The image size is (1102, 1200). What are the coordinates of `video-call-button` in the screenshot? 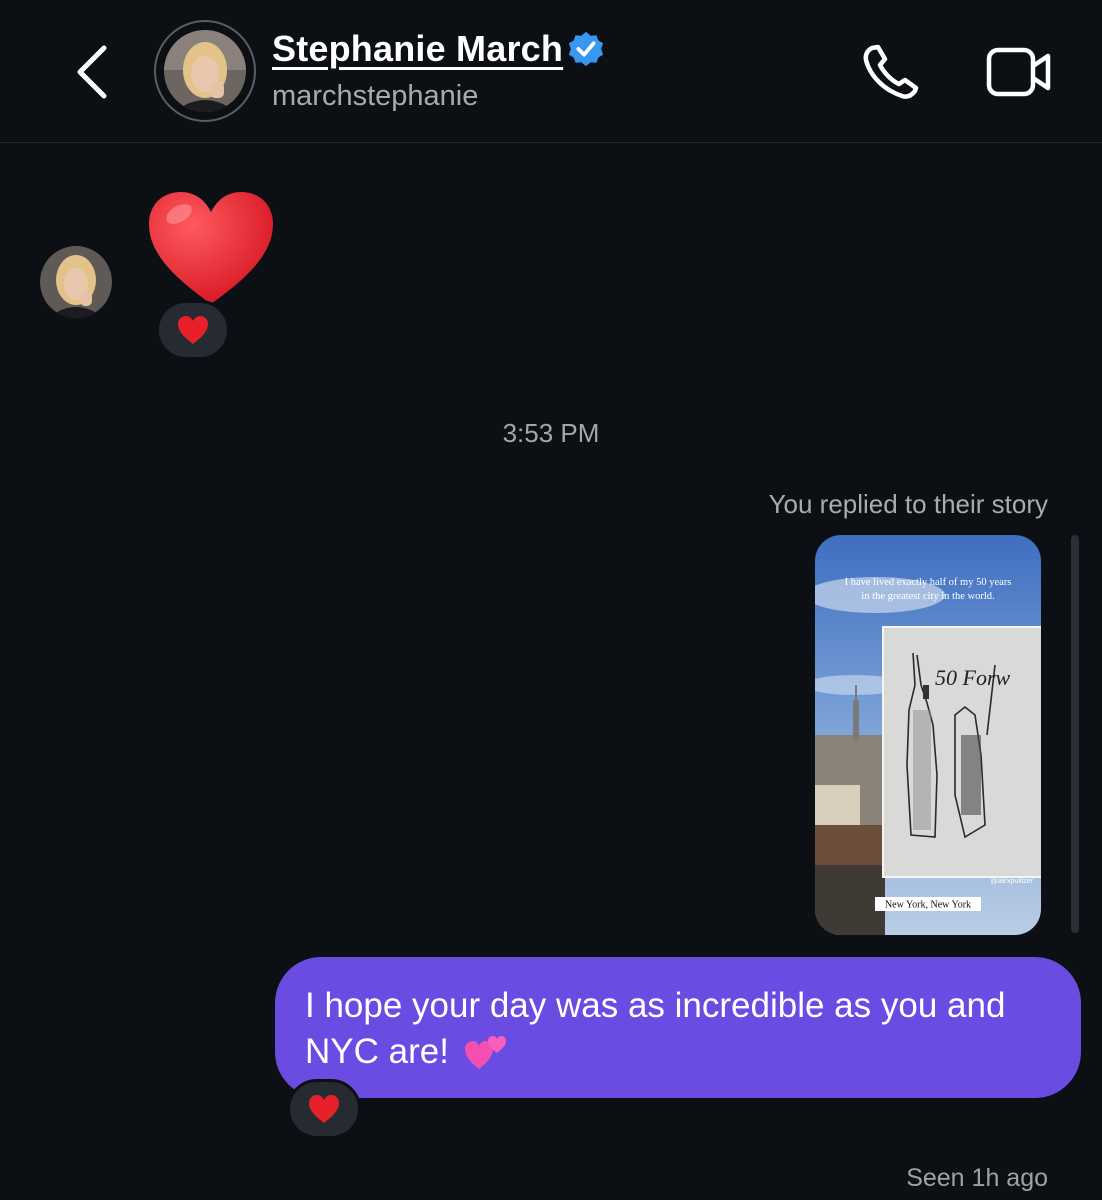 It's located at (1019, 72).